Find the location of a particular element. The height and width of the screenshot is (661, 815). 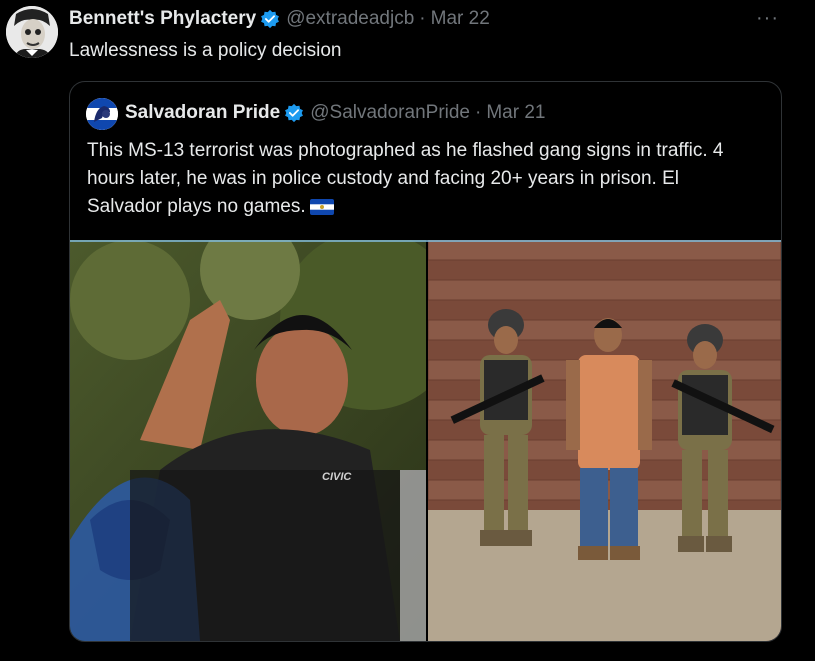

media-top-border is located at coordinates (425, 241).